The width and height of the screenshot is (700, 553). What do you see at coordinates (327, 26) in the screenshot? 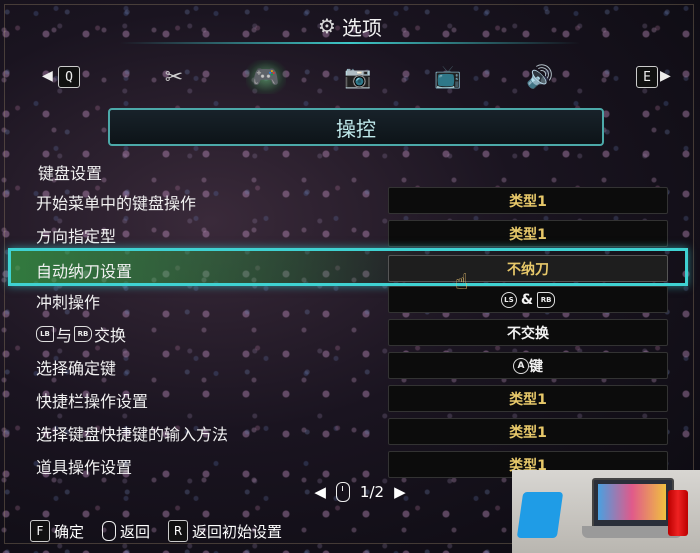
I see `gear-icon: ⚙` at bounding box center [327, 26].